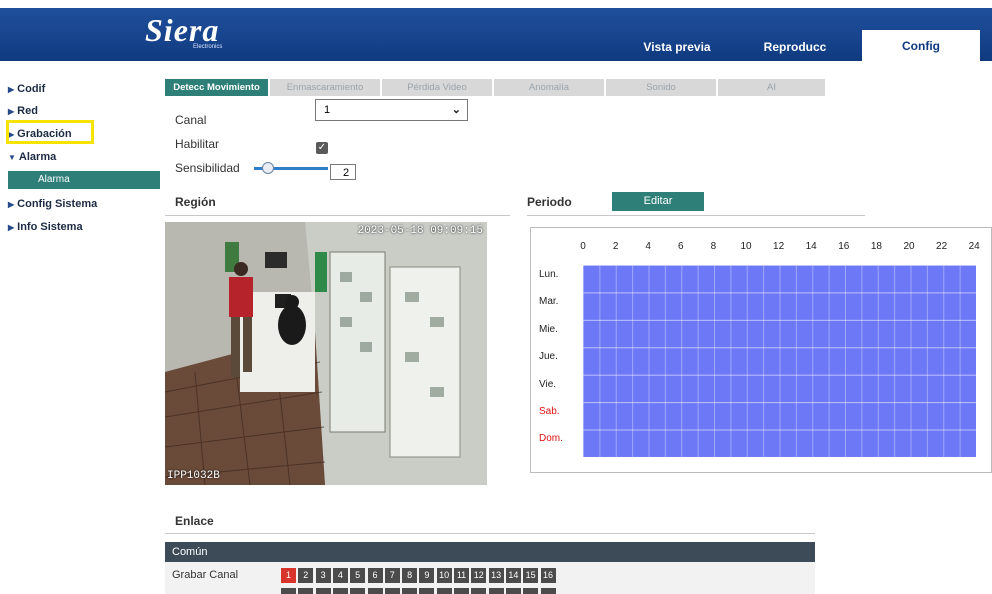 The height and width of the screenshot is (594, 992). What do you see at coordinates (942, 246) in the screenshot?
I see `hour-label: 22` at bounding box center [942, 246].